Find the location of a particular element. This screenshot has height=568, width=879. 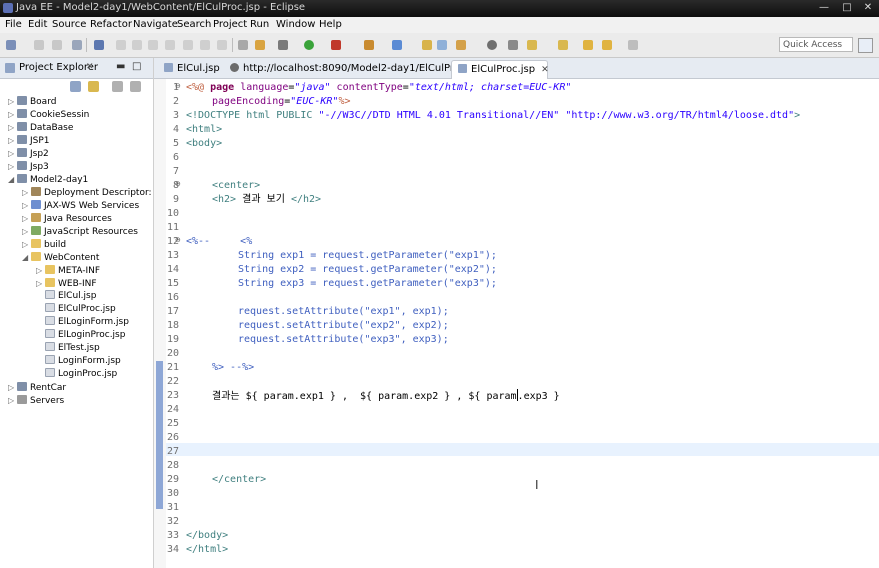

tree-item-javascript-resources: ▷ JavaScript Resources is located at coordinates (80, 231).